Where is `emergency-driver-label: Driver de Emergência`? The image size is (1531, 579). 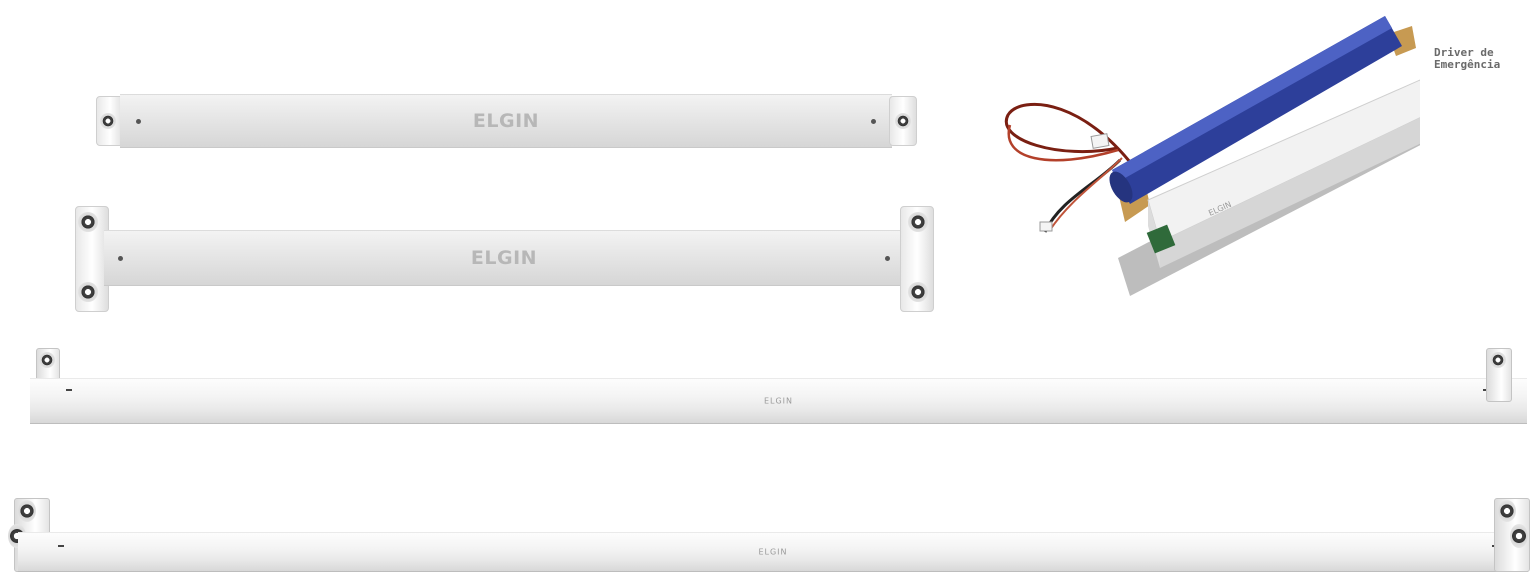 emergency-driver-label: Driver de Emergência is located at coordinates (1467, 59).